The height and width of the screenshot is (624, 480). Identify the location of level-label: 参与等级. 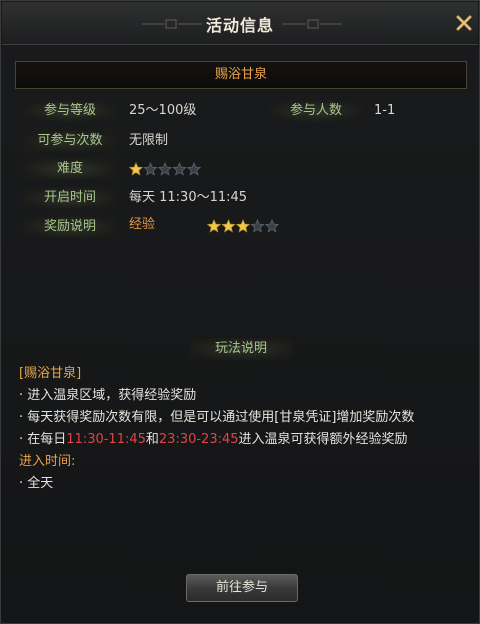
(70, 111).